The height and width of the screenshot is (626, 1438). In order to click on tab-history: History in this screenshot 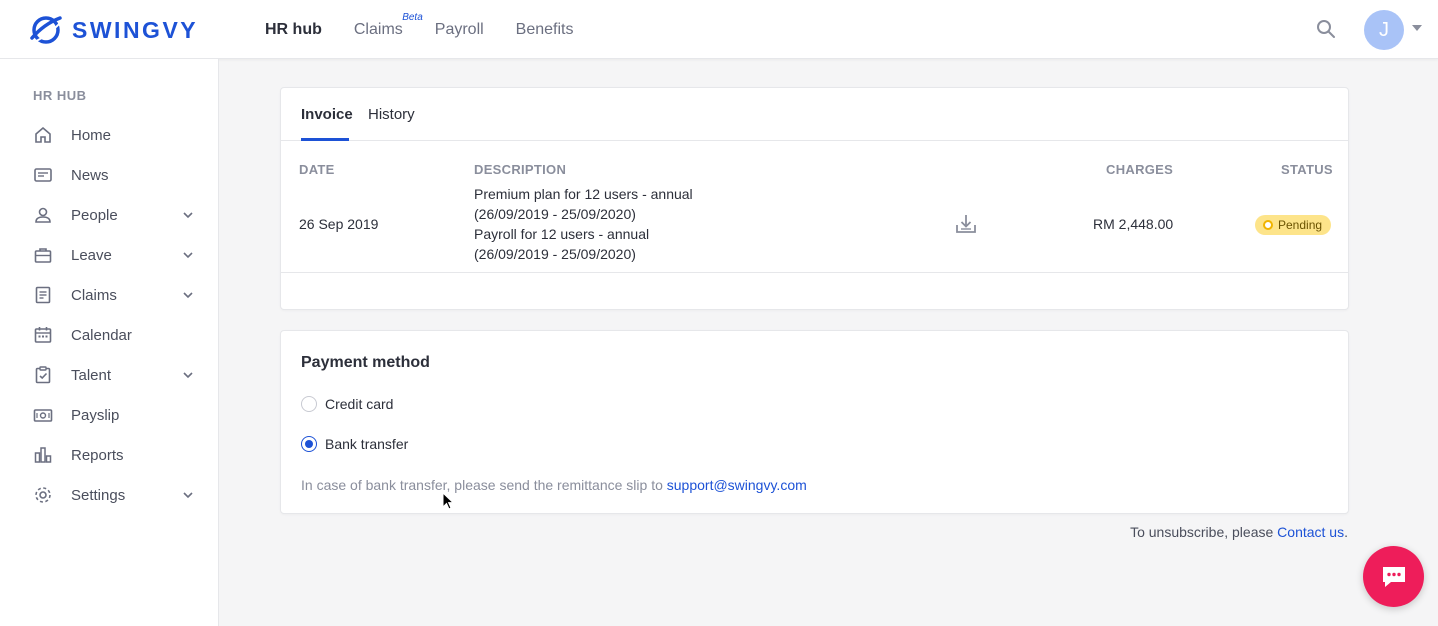, I will do `click(391, 114)`.